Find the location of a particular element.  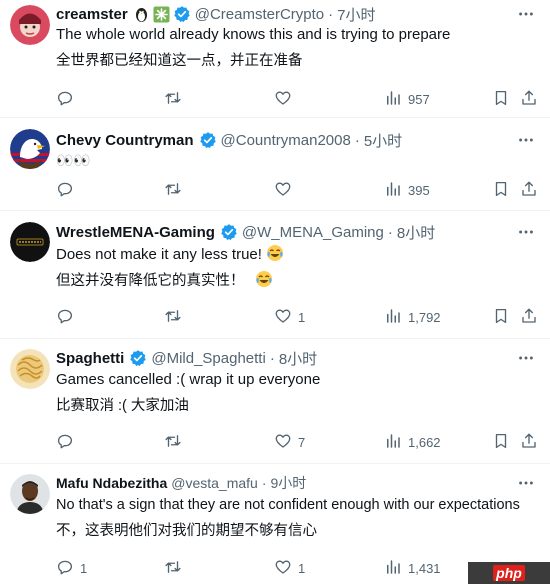

handle: @CreamsterCrypto is located at coordinates (259, 14).